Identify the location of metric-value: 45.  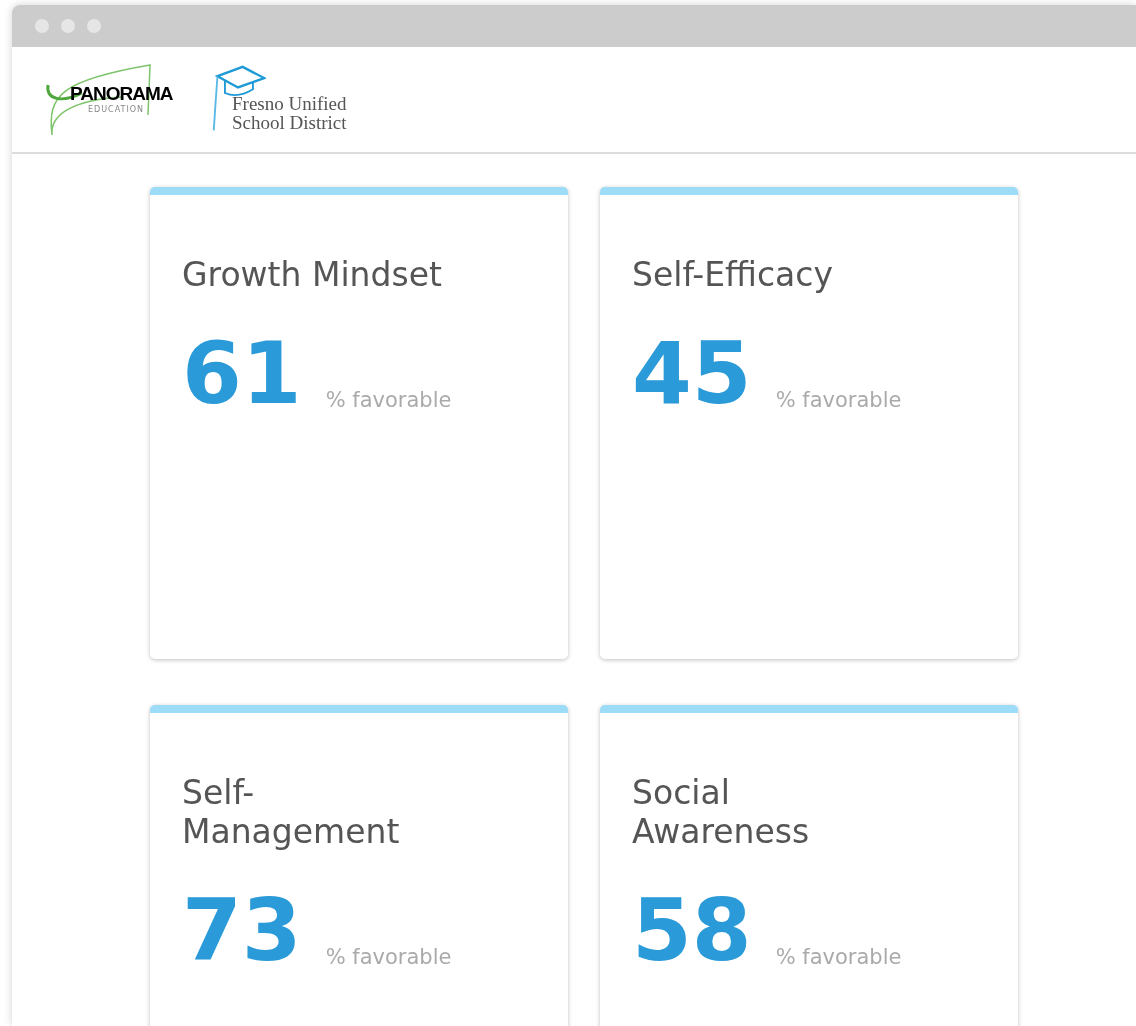
(692, 373).